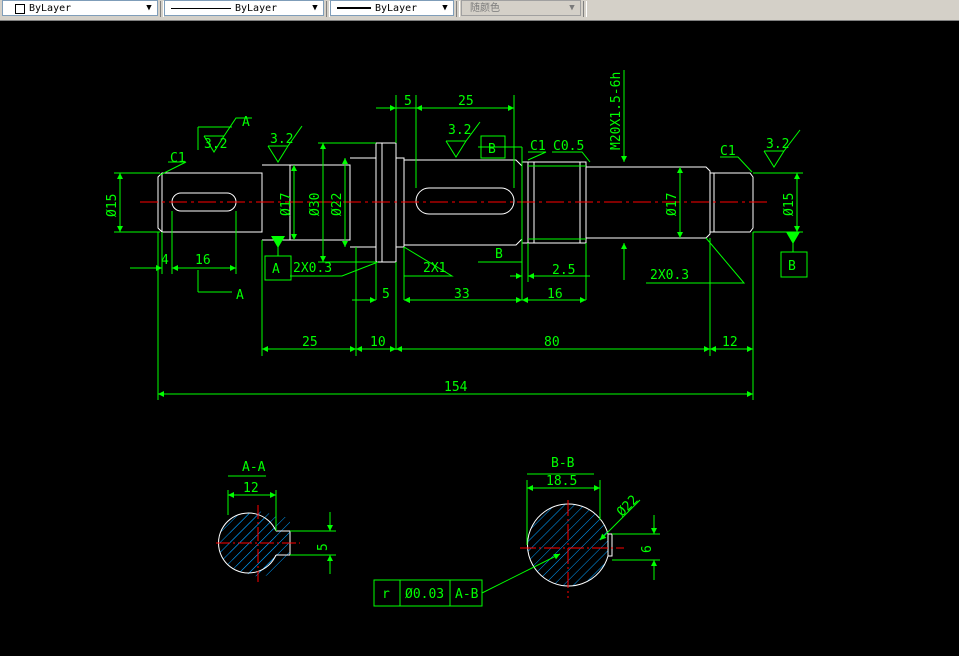 The width and height of the screenshot is (959, 656). Describe the element at coordinates (669, 275) in the screenshot. I see `dim-2x03-right: 2X0.3` at that location.